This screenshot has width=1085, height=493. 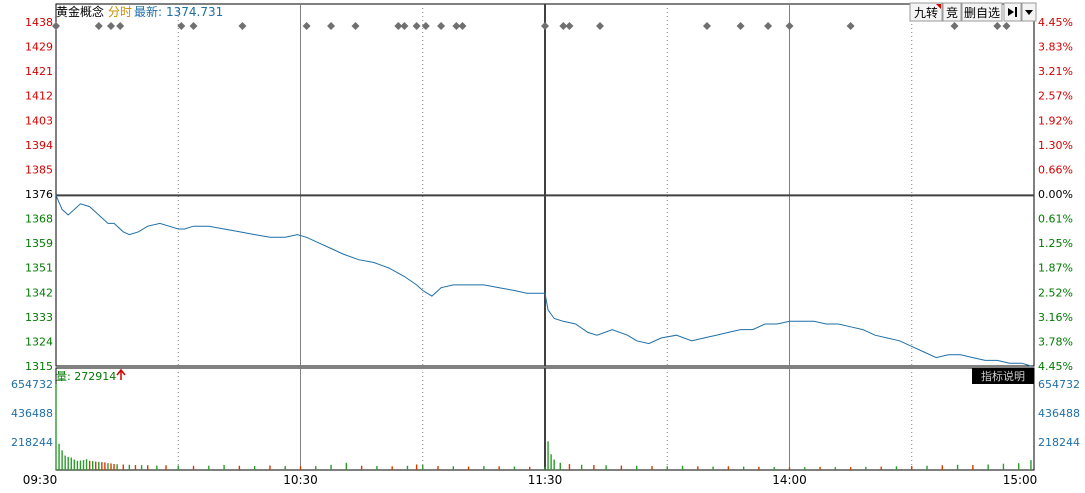 I want to click on volume-y-tick-right: 654732, so click(x=1059, y=384).